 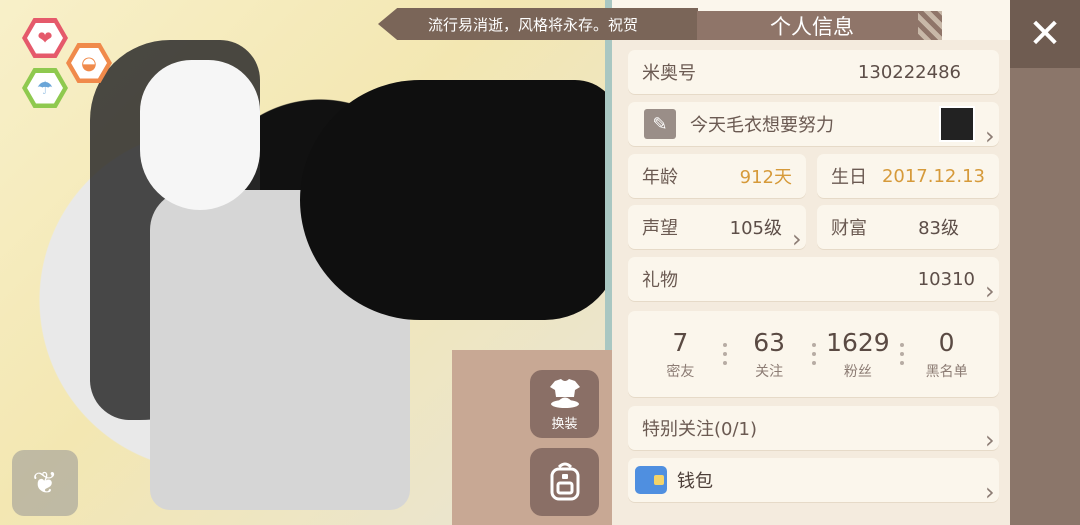 I want to click on wings-icon: ❦, so click(x=45, y=483).